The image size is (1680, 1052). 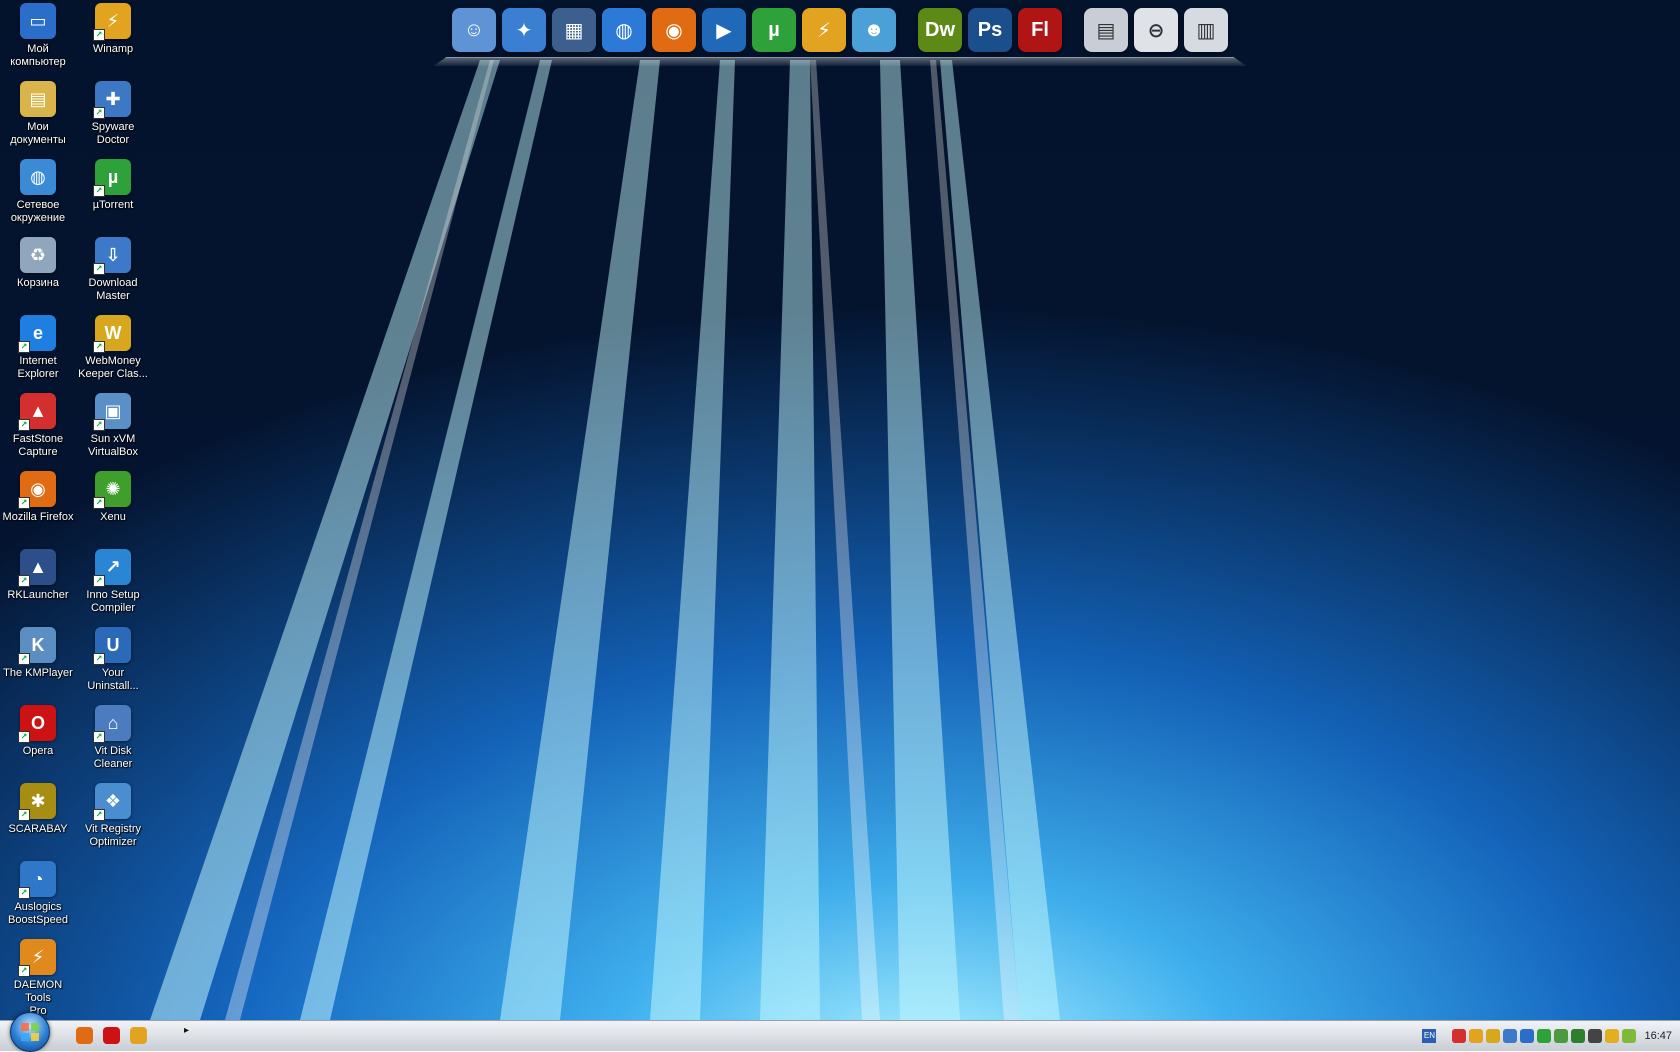 I want to click on desktop-icon: ▤ Мои документы, so click(x=38, y=114).